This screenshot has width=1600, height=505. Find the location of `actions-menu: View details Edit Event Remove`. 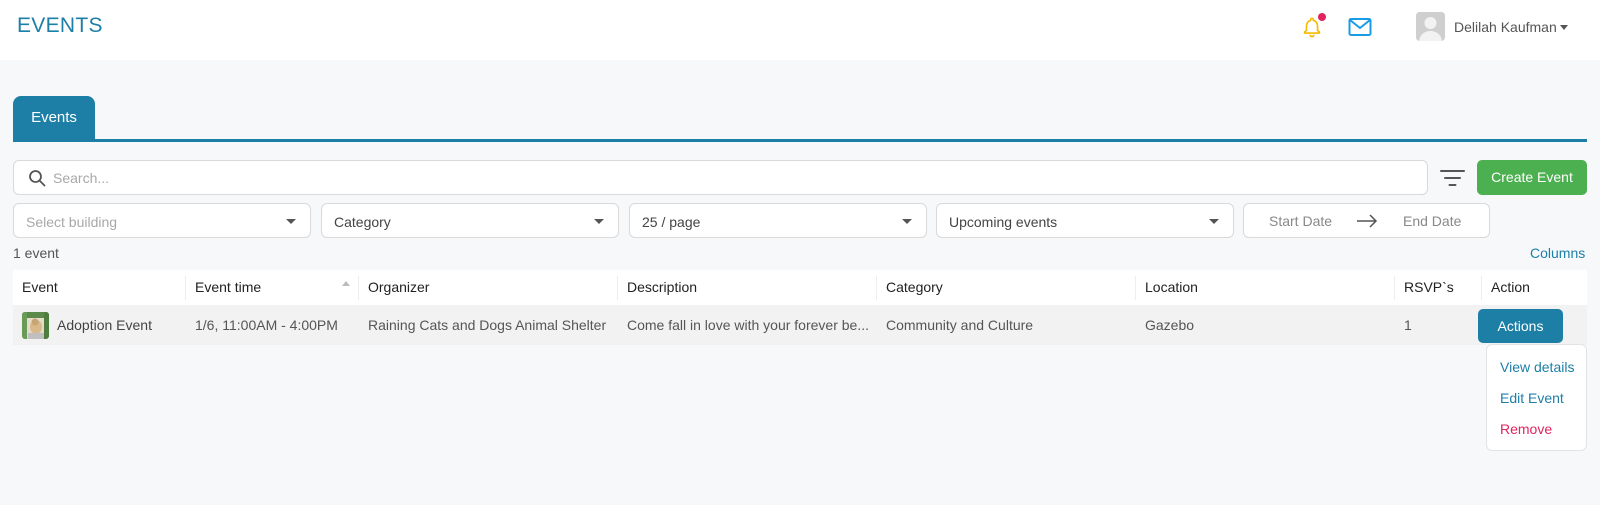

actions-menu: View details Edit Event Remove is located at coordinates (1536, 397).